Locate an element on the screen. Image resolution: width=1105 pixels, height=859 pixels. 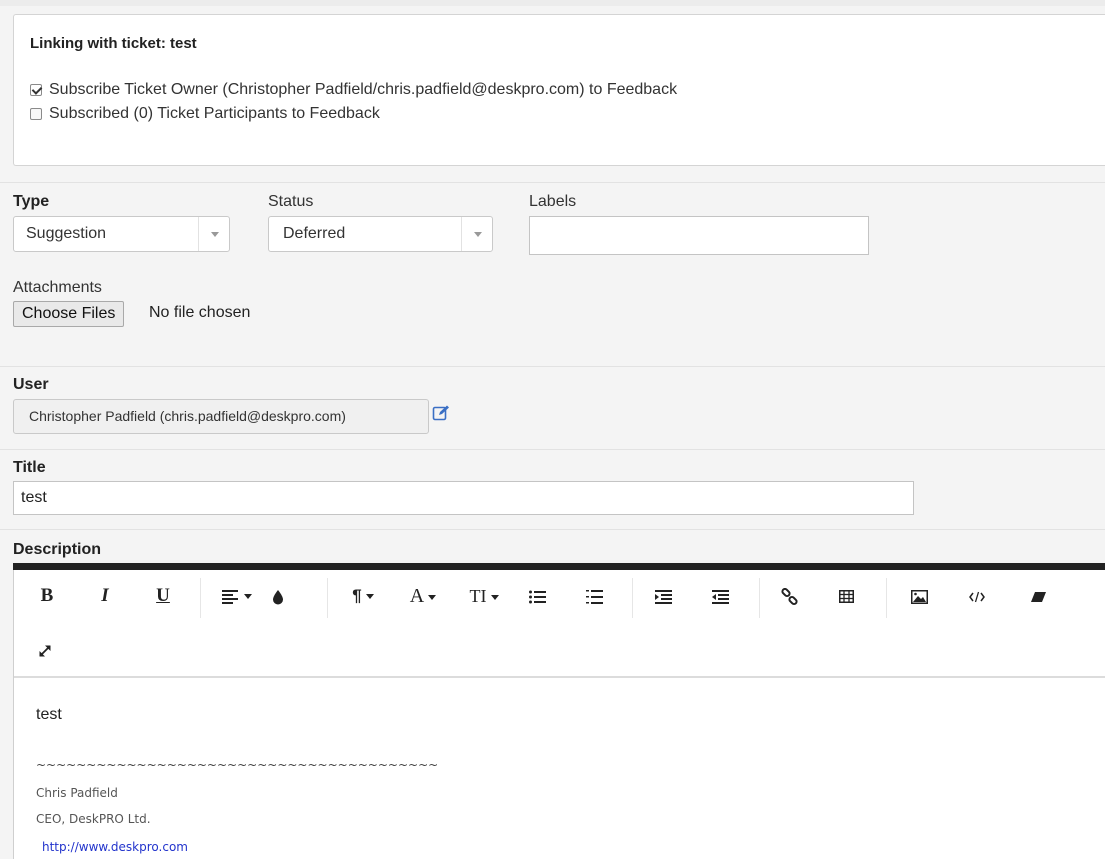
attachments-label: Attachments is located at coordinates (57, 287).